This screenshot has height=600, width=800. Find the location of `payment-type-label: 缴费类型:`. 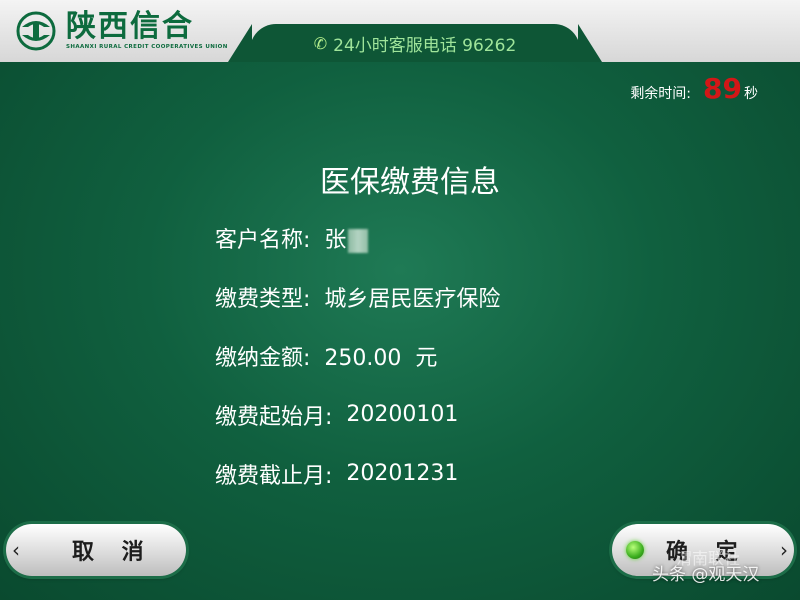

payment-type-label: 缴费类型: is located at coordinates (263, 299).